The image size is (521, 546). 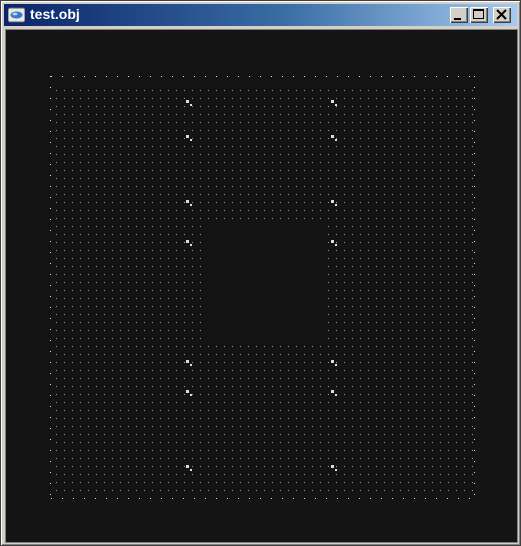 I want to click on maximize-icon, so click(x=478, y=14).